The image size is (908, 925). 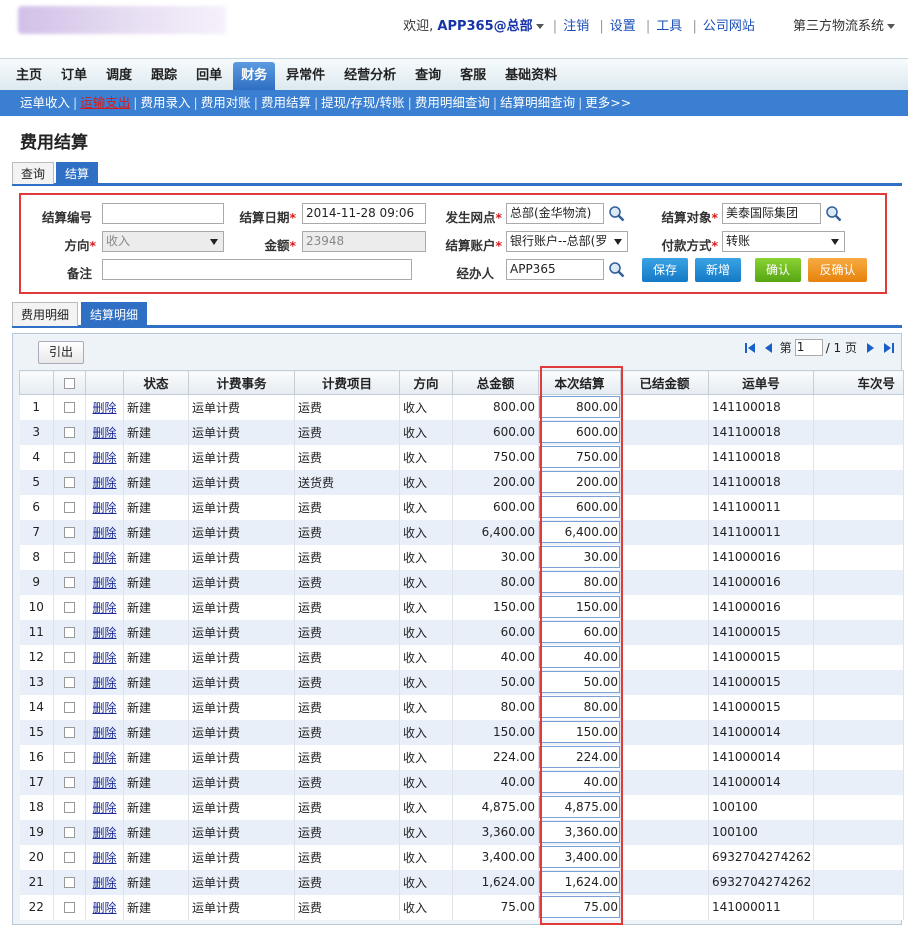 What do you see at coordinates (579, 557) in the screenshot?
I see `current-settle-input: 30.00` at bounding box center [579, 557].